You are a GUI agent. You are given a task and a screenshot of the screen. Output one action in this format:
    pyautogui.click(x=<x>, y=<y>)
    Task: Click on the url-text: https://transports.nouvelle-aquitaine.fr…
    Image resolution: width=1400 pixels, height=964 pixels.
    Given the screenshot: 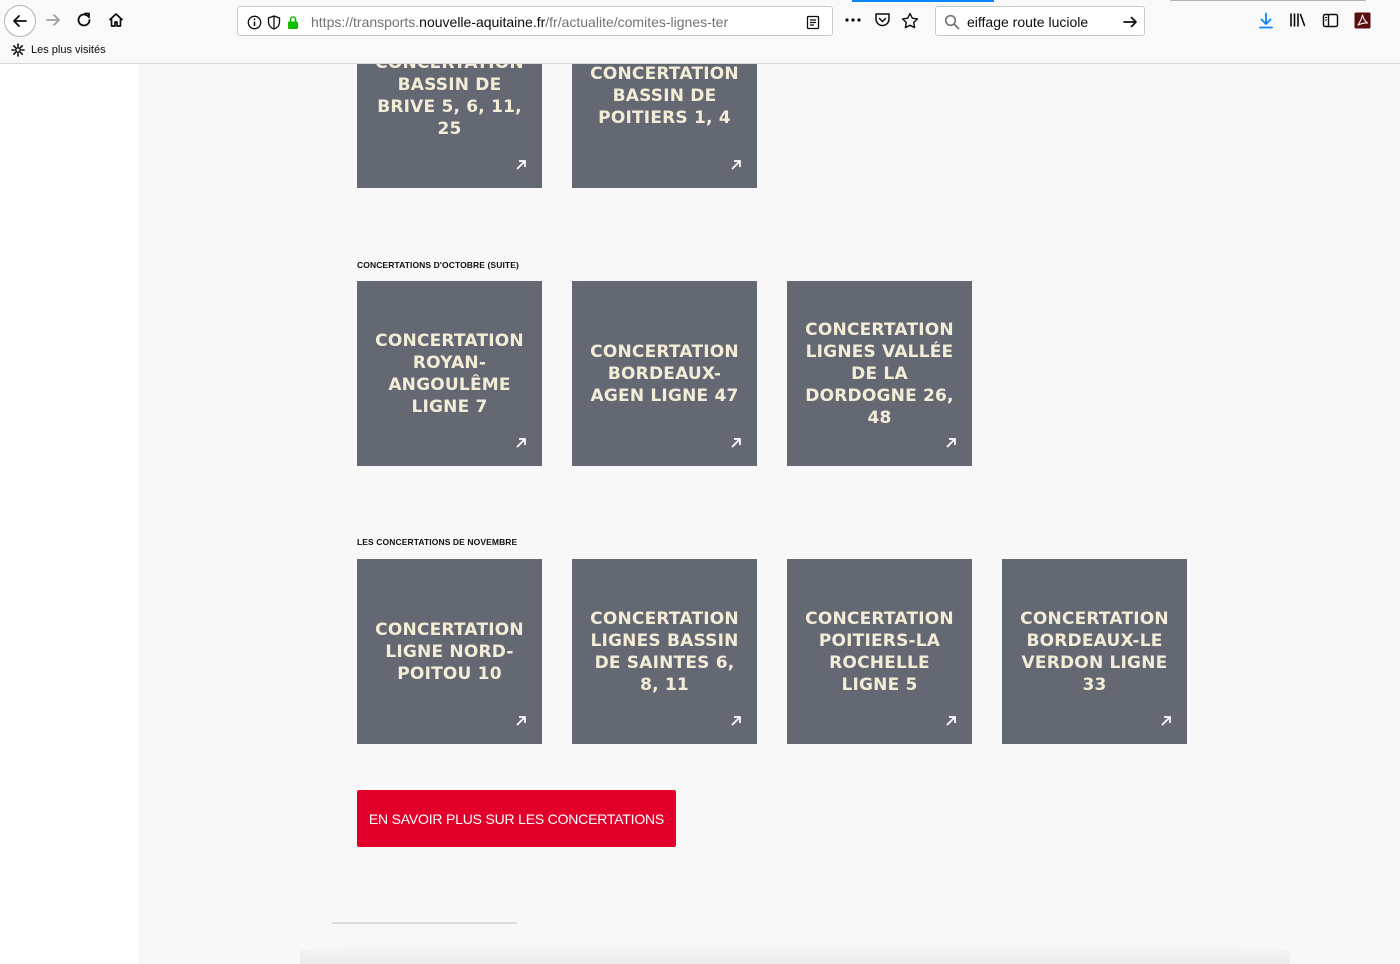 What is the action you would take?
    pyautogui.click(x=519, y=22)
    